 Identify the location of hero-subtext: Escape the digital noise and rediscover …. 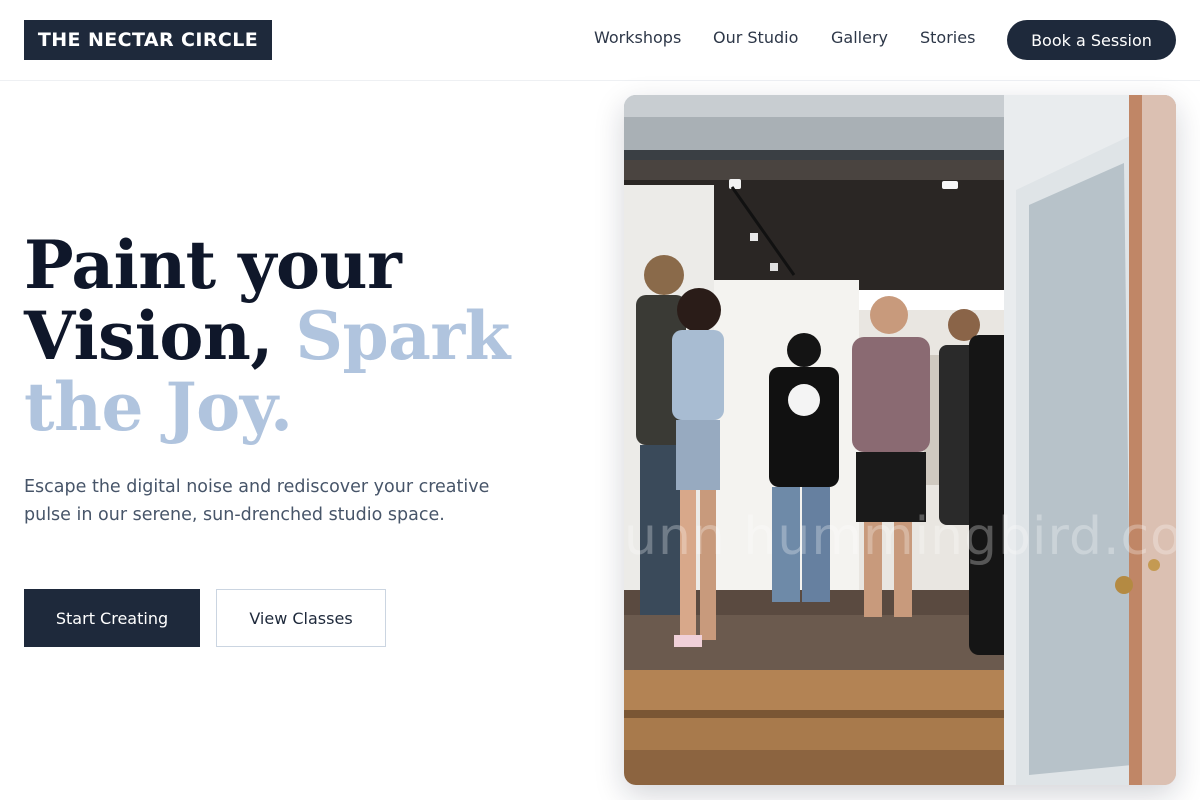
(257, 501).